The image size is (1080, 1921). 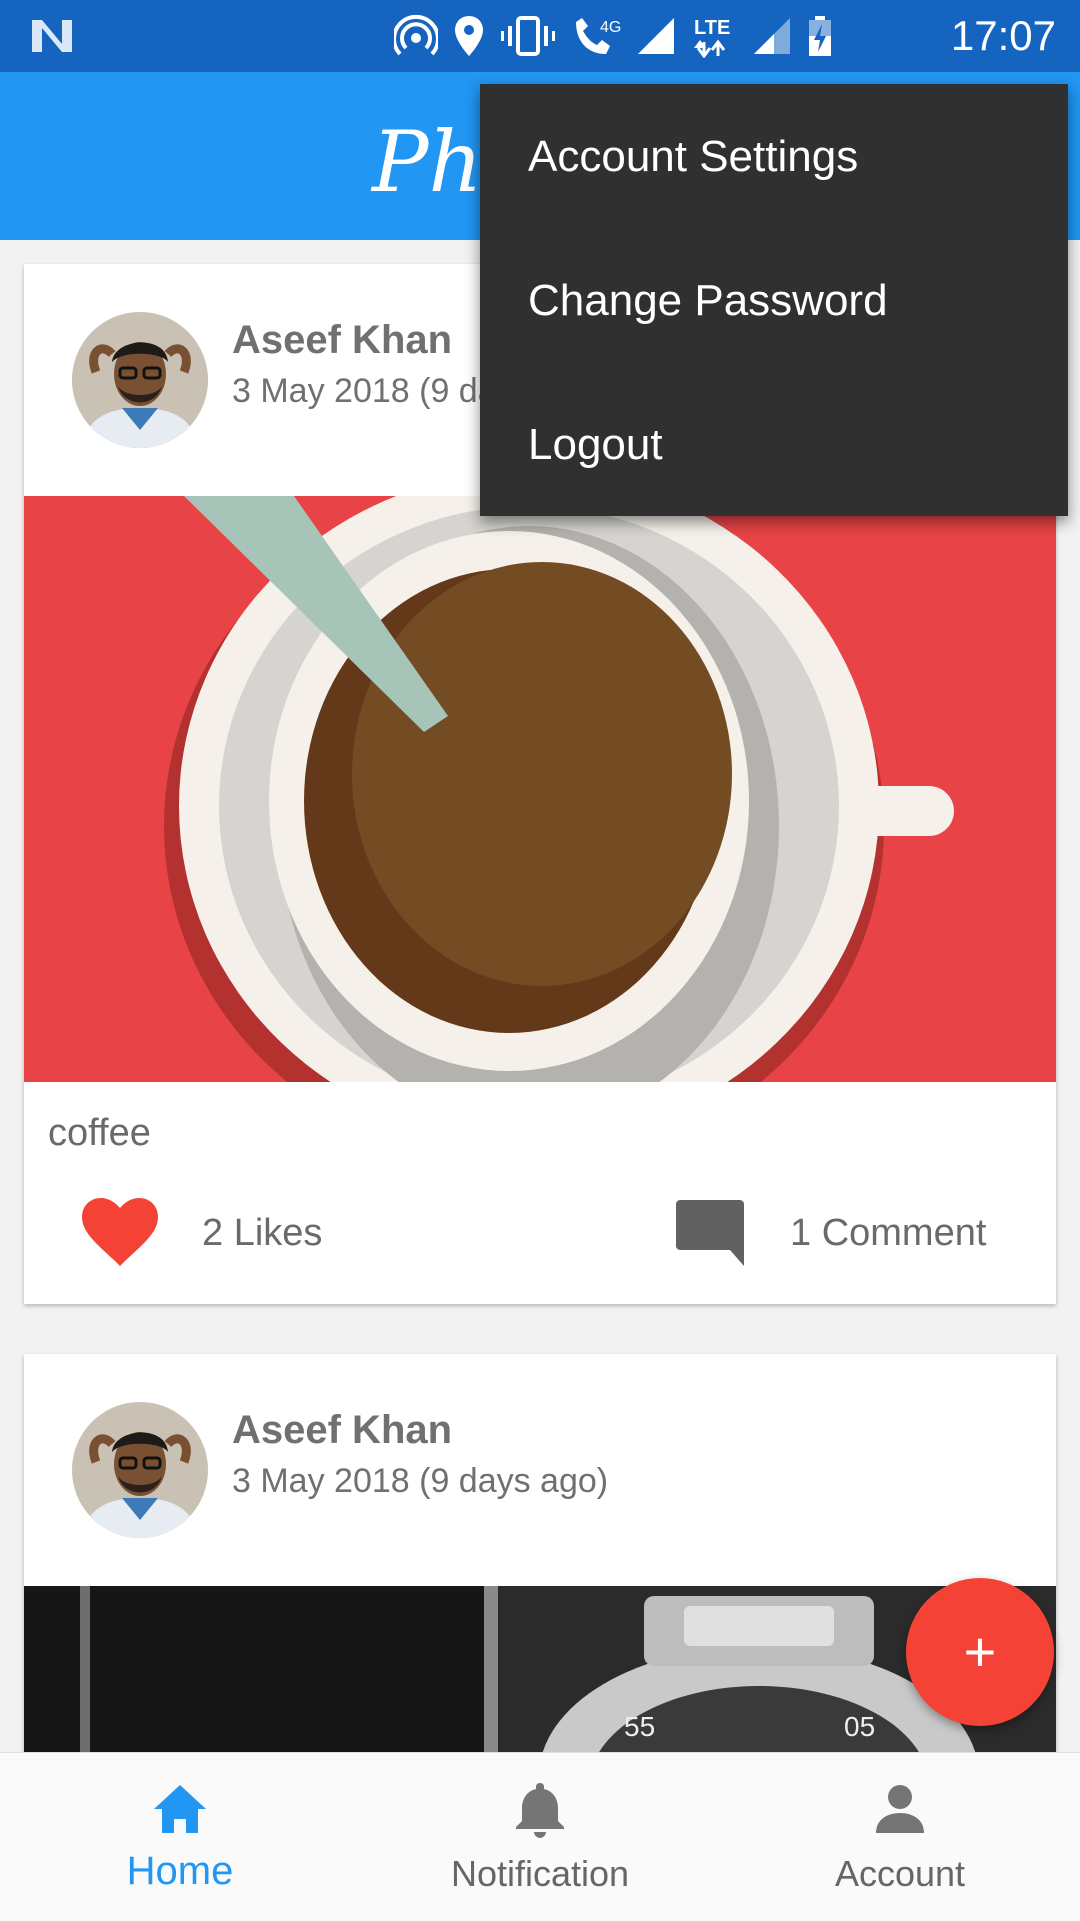 What do you see at coordinates (980, 1652) in the screenshot?
I see `add-post-button: +` at bounding box center [980, 1652].